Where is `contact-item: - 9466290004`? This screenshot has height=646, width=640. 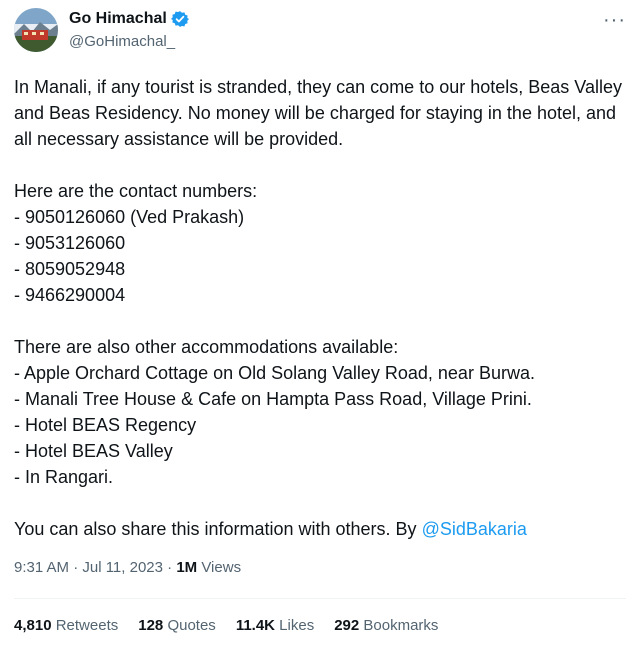 contact-item: - 9466290004 is located at coordinates (70, 295).